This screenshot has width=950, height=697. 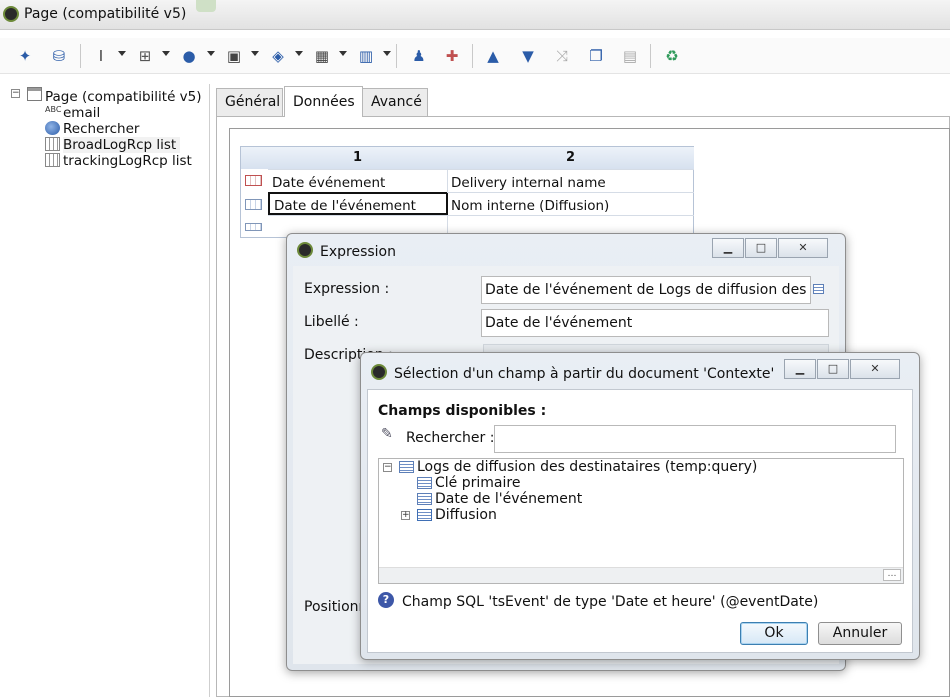 What do you see at coordinates (672, 56) in the screenshot?
I see `recycle-icon: ♻` at bounding box center [672, 56].